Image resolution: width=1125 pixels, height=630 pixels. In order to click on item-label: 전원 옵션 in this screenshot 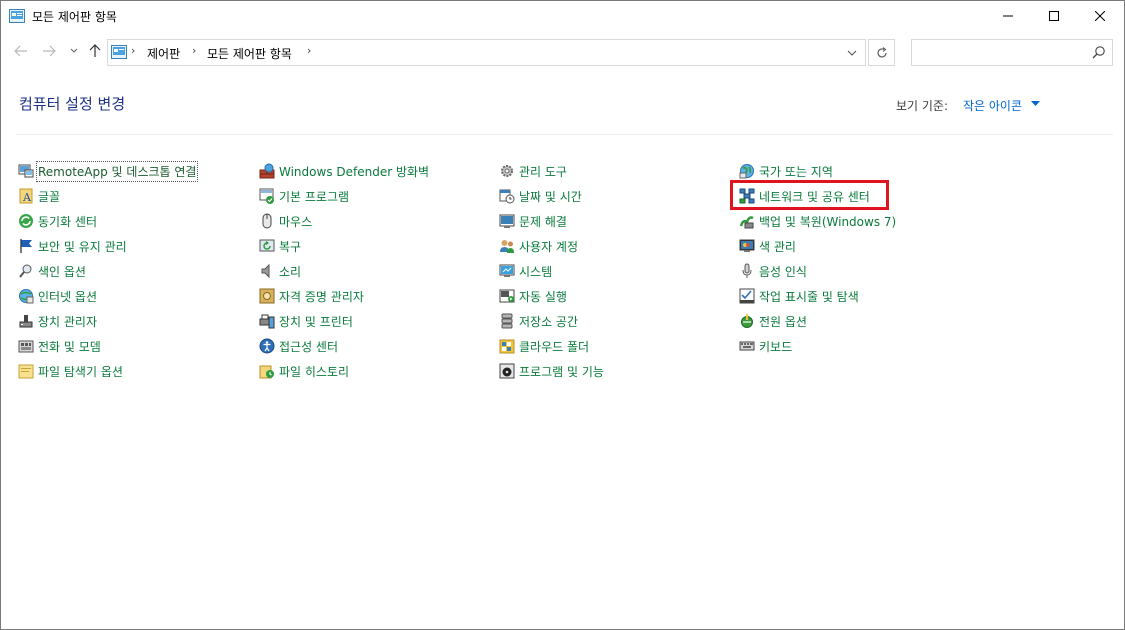, I will do `click(783, 321)`.